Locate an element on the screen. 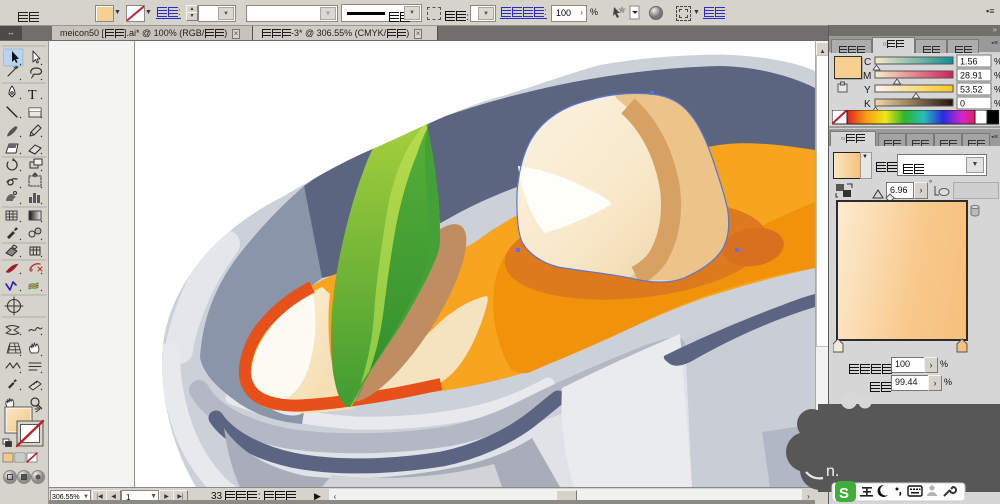 Image resolution: width=1000 pixels, height=504 pixels. svg-text: Y is located at coordinates (867, 90).